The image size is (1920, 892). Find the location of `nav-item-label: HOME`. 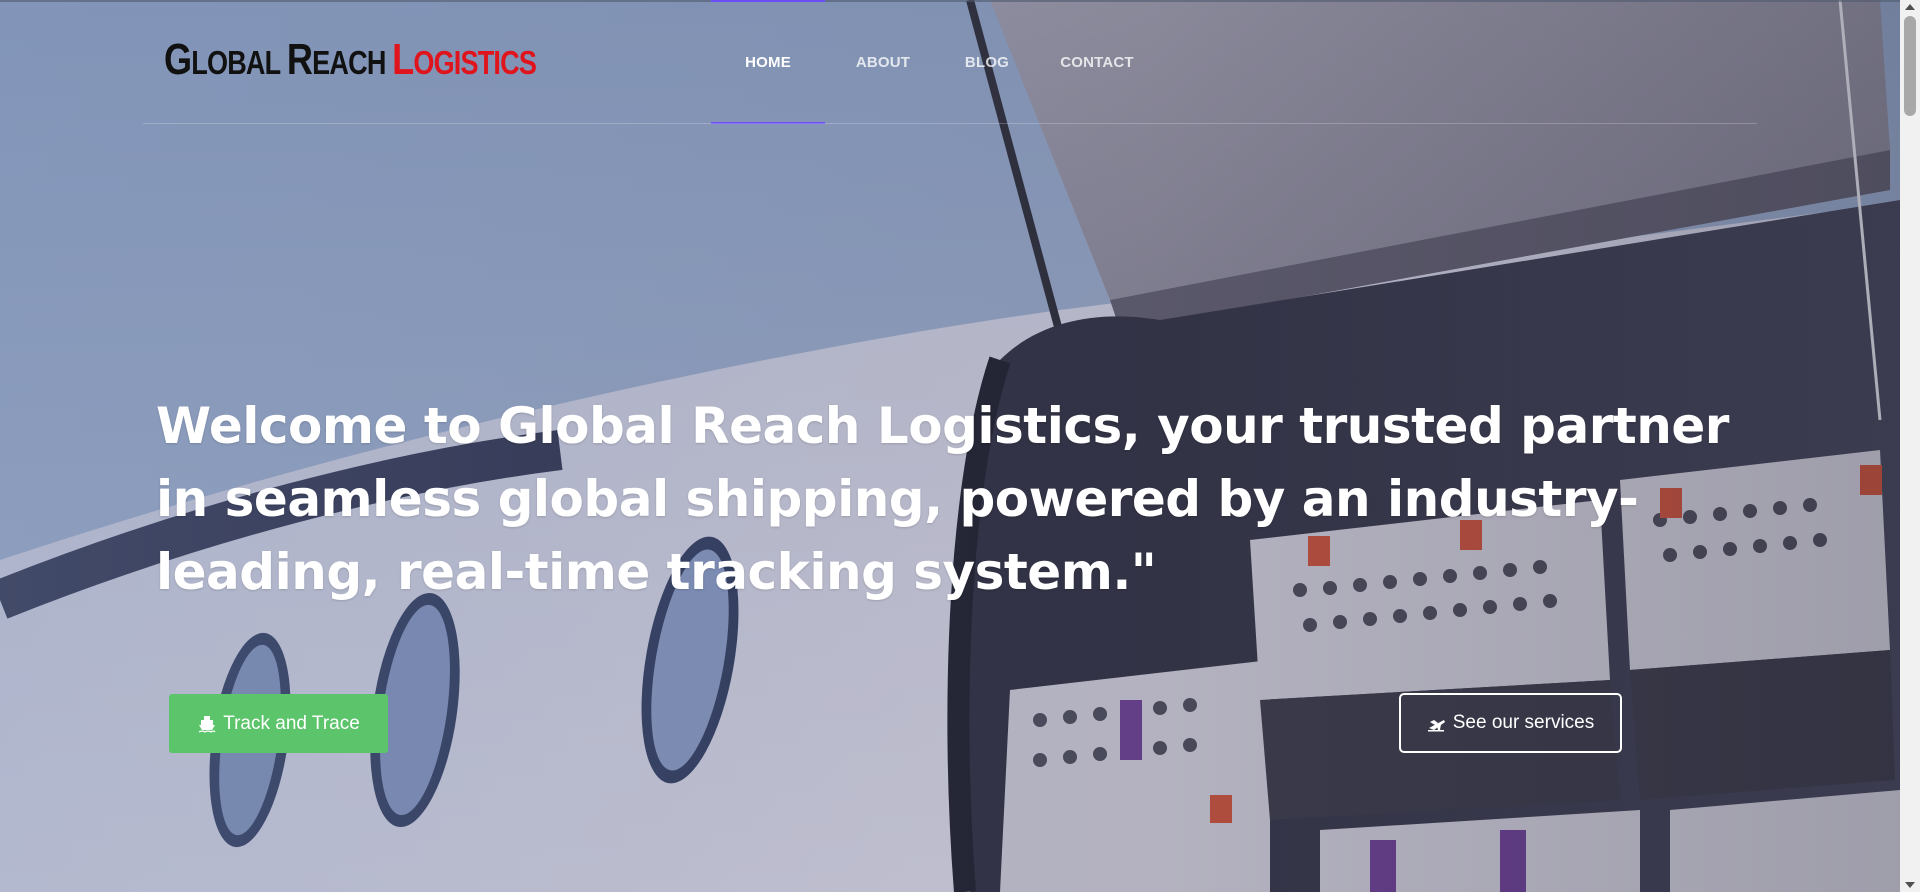

nav-item-label: HOME is located at coordinates (768, 62).